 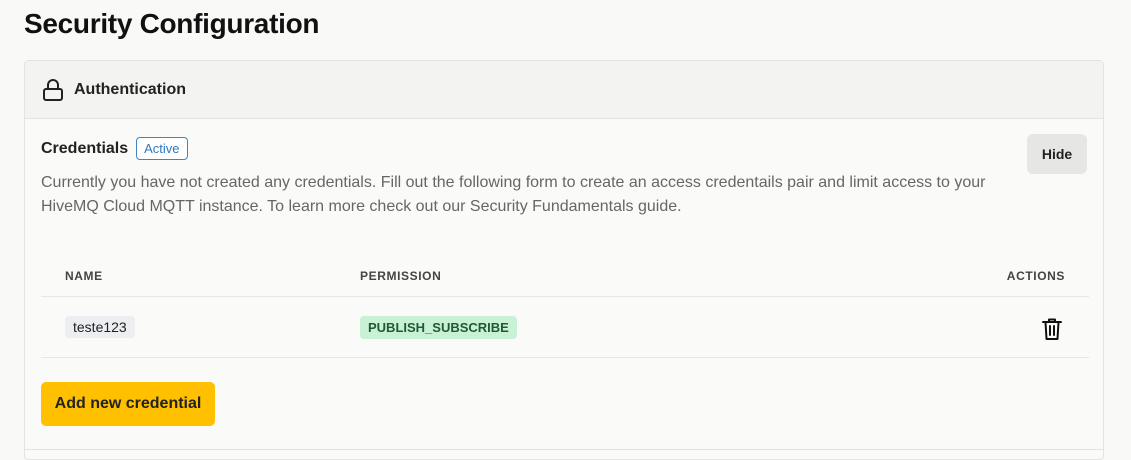 I want to click on panel-divider, so click(x=564, y=449).